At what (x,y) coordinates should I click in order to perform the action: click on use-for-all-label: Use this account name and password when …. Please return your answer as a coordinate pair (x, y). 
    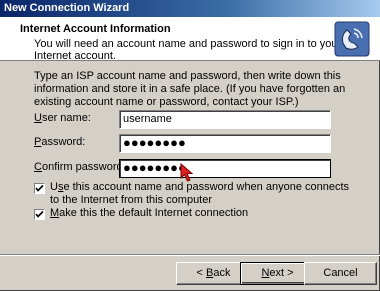
    Looking at the image, I should click on (205, 194).